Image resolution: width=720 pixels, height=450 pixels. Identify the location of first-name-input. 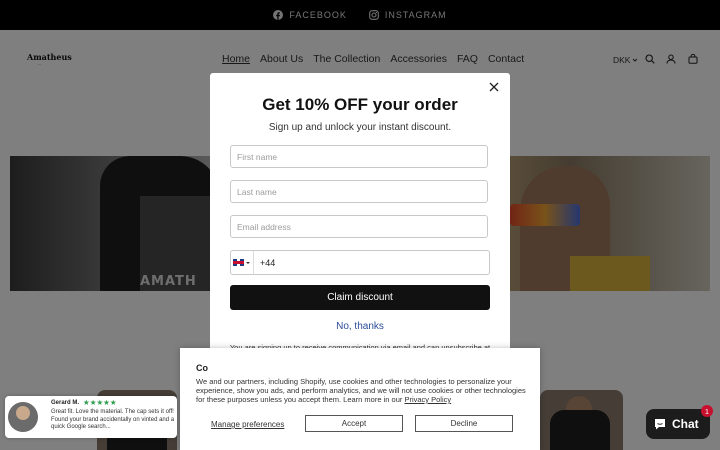
(361, 156).